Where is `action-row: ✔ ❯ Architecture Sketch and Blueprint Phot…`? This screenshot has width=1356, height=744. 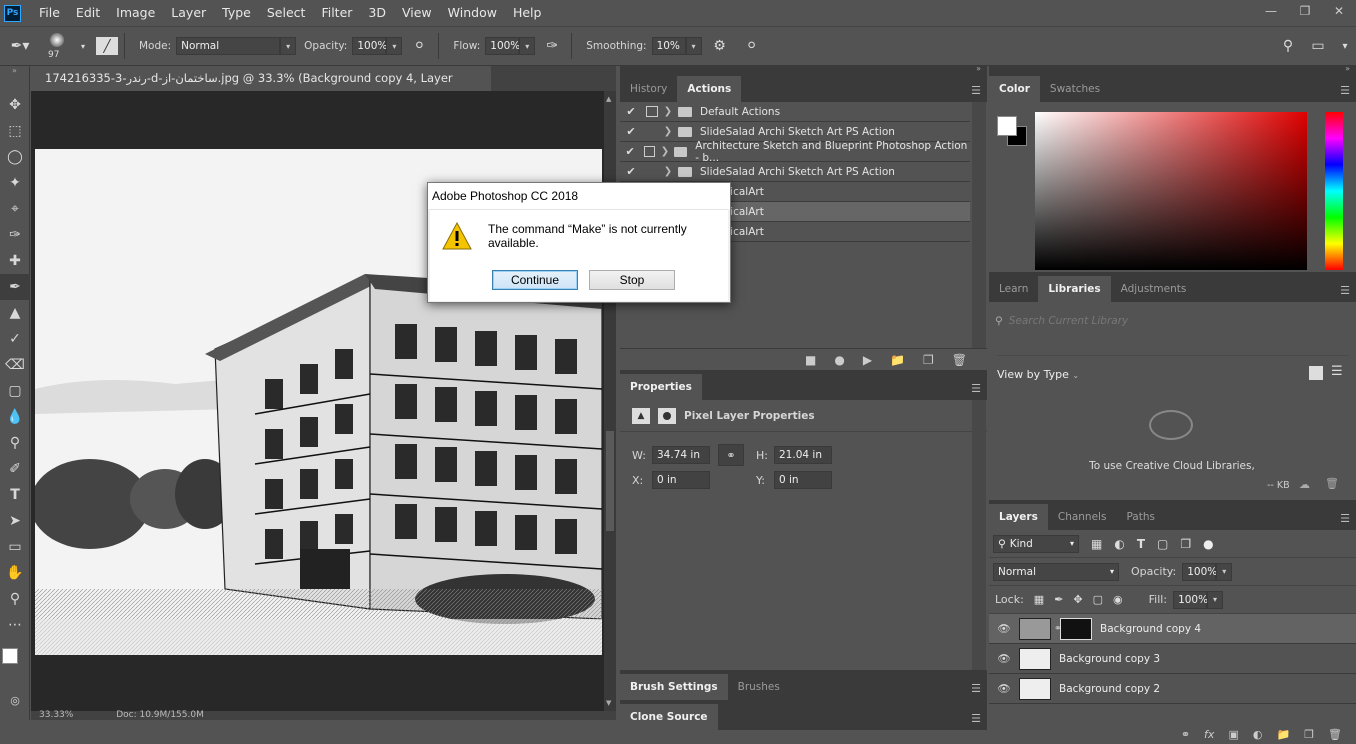 action-row: ✔ ❯ Architecture Sketch and Blueprint Phot… is located at coordinates (795, 152).